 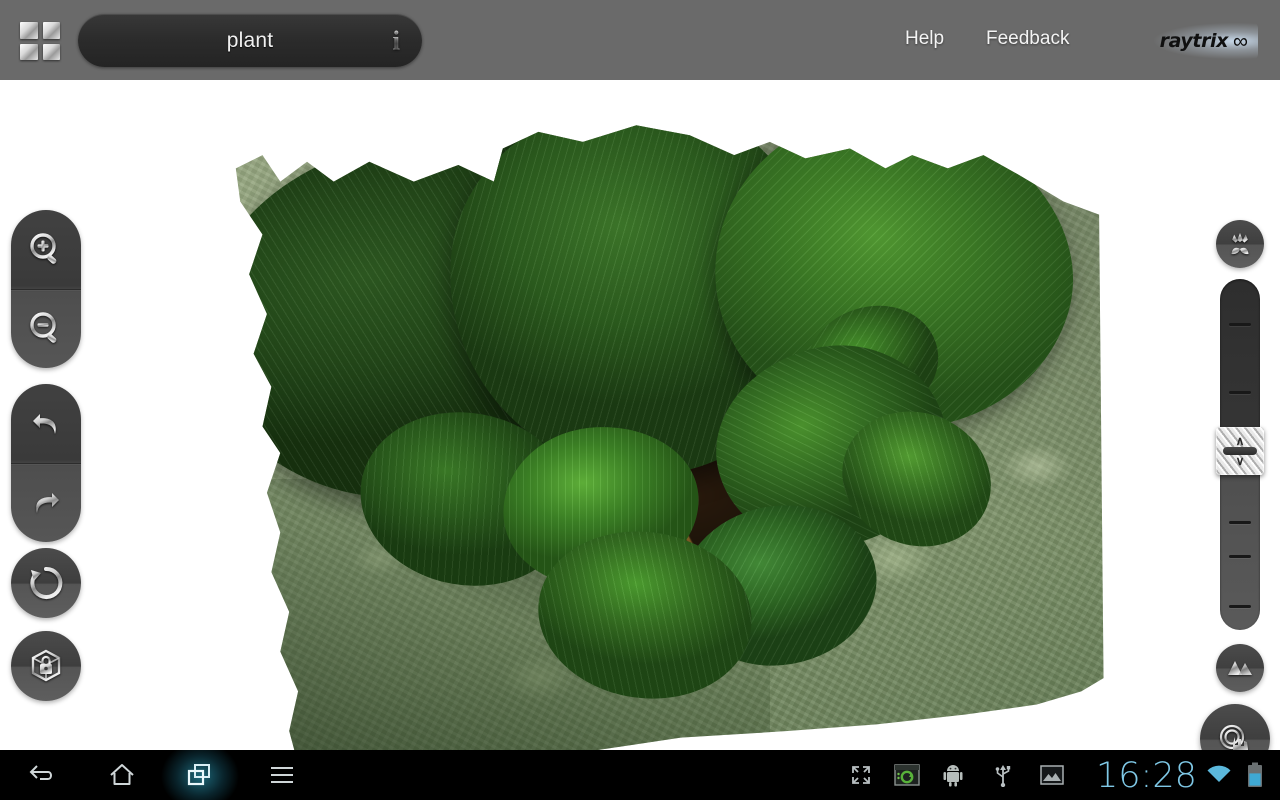 I want to click on touch-hand-icon, so click(x=1233, y=737).